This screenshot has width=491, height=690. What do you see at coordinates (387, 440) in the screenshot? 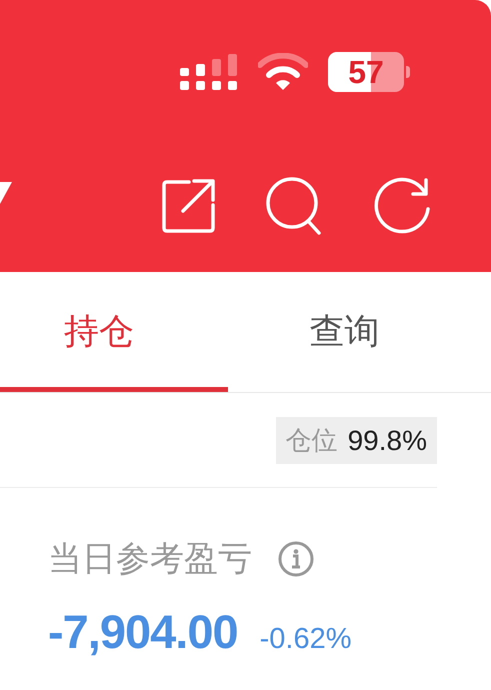
I see `position-value: 99.8%` at bounding box center [387, 440].